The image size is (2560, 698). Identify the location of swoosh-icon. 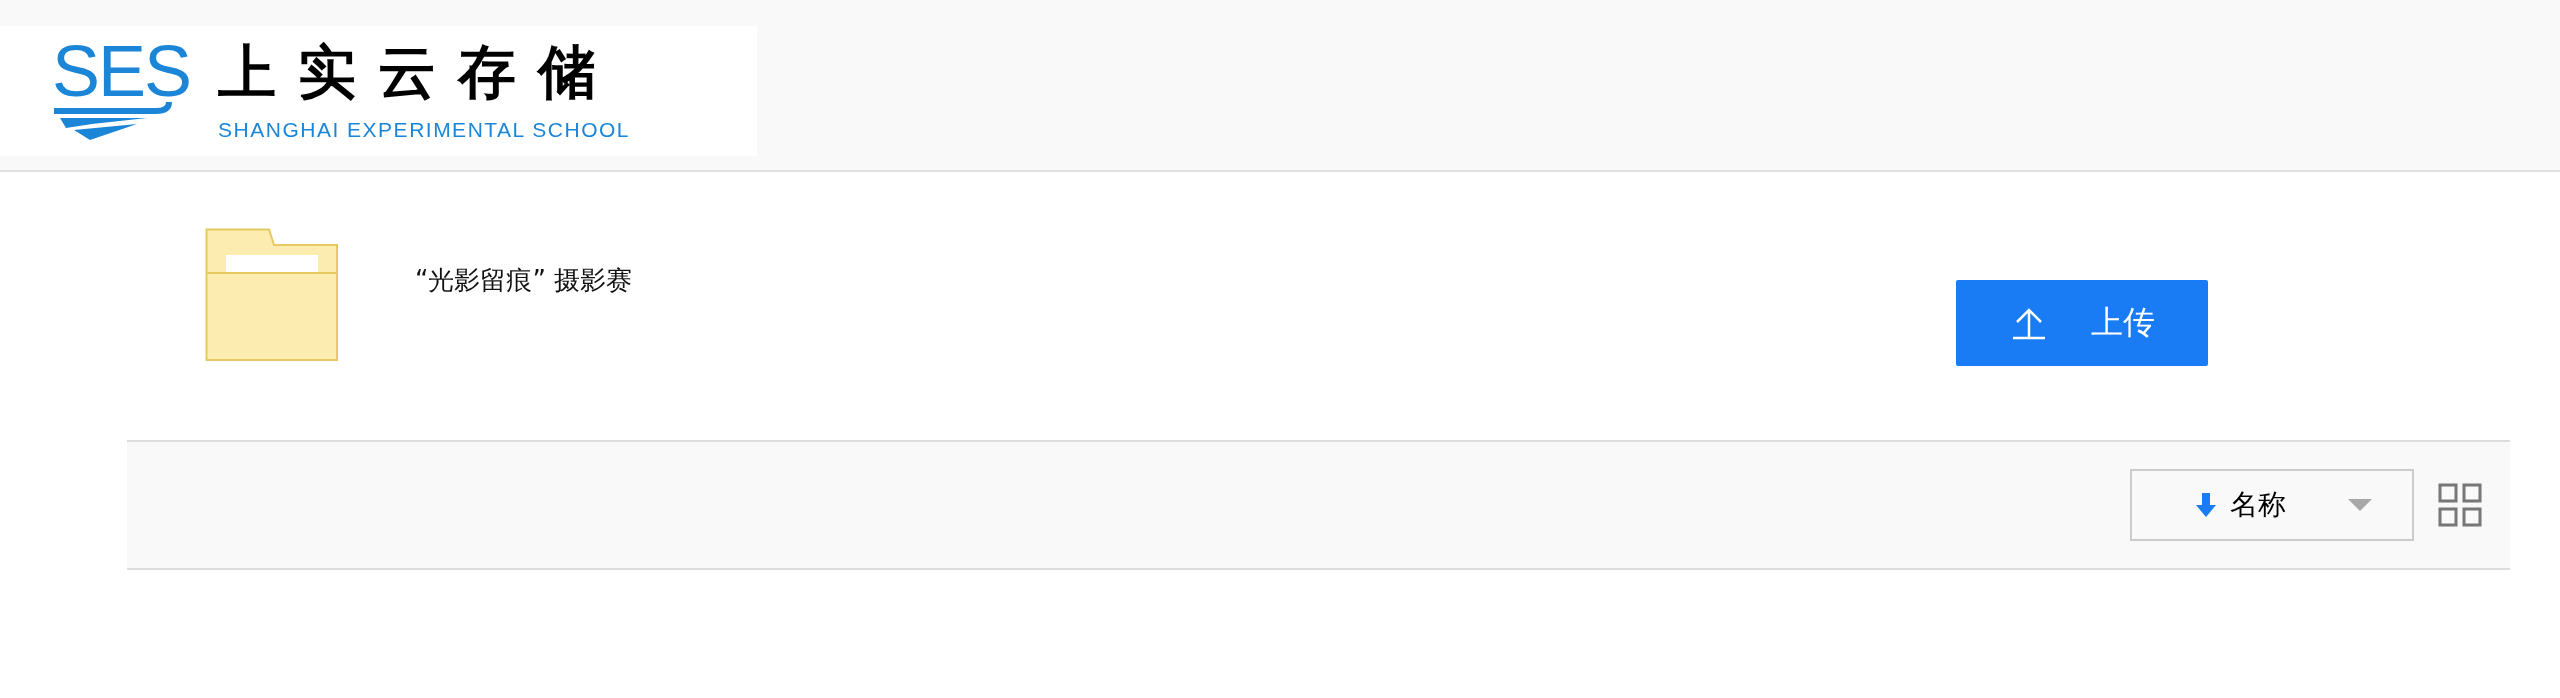
(112, 122).